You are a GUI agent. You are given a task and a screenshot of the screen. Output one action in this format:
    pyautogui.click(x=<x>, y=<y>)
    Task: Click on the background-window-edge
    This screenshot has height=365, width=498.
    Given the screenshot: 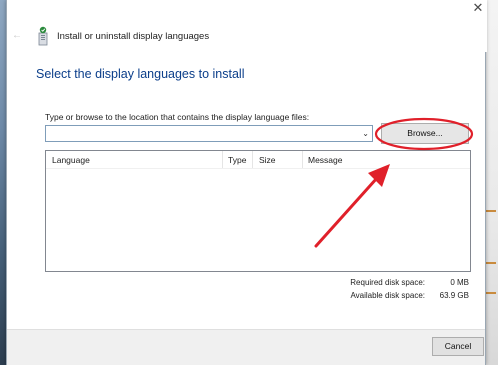 What is the action you would take?
    pyautogui.click(x=491, y=182)
    